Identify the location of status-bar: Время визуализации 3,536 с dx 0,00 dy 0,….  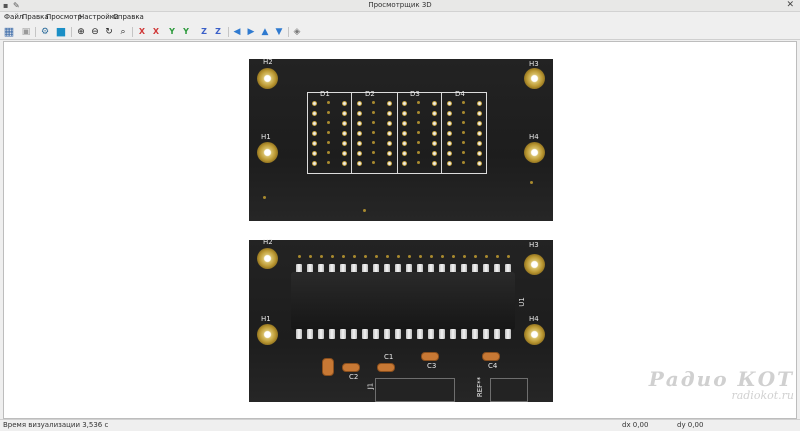
(400, 425).